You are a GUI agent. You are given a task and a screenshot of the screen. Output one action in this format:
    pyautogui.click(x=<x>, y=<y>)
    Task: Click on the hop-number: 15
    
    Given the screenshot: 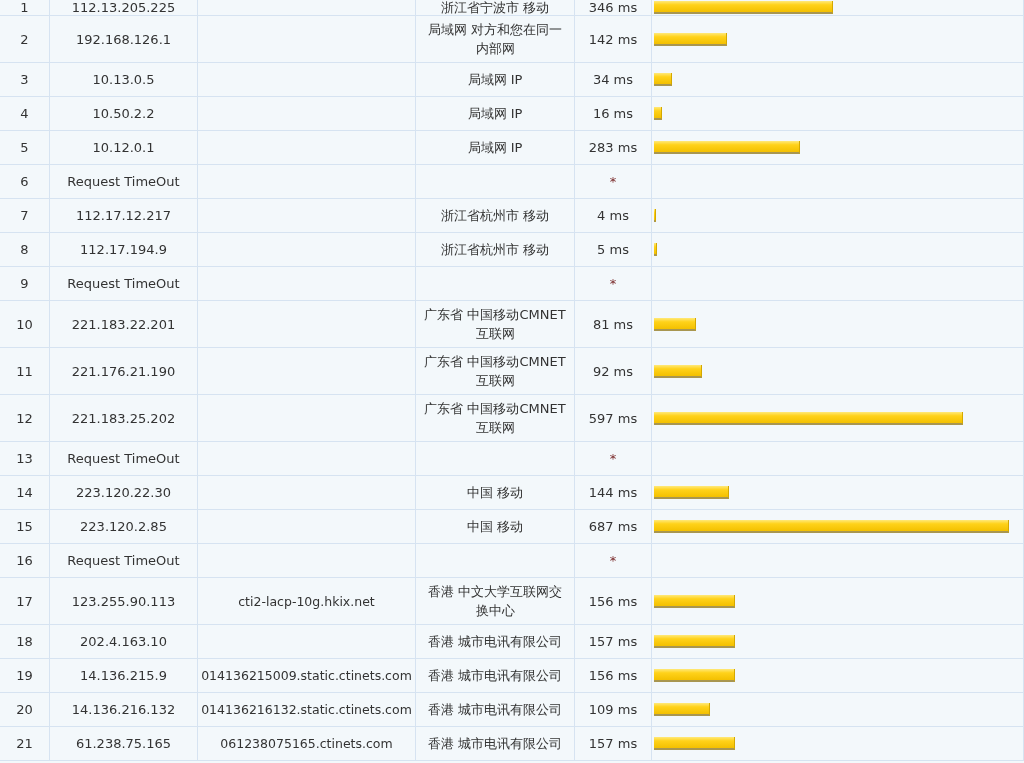 What is the action you would take?
    pyautogui.click(x=24, y=527)
    